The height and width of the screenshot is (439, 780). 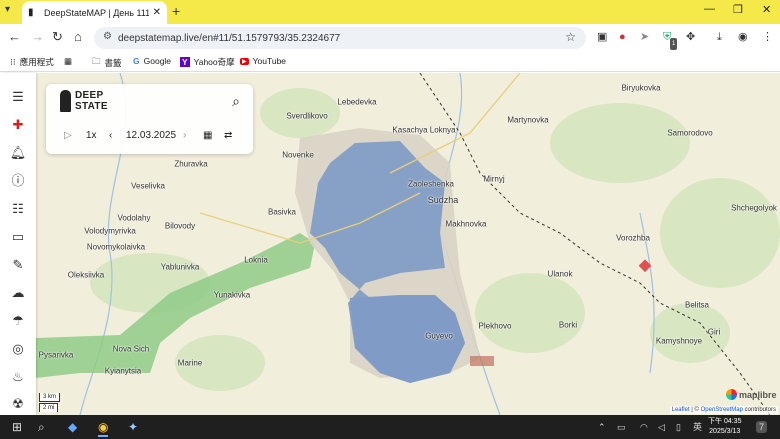 What do you see at coordinates (36, 62) in the screenshot?
I see `bookmark-label: 應用程式` at bounding box center [36, 62].